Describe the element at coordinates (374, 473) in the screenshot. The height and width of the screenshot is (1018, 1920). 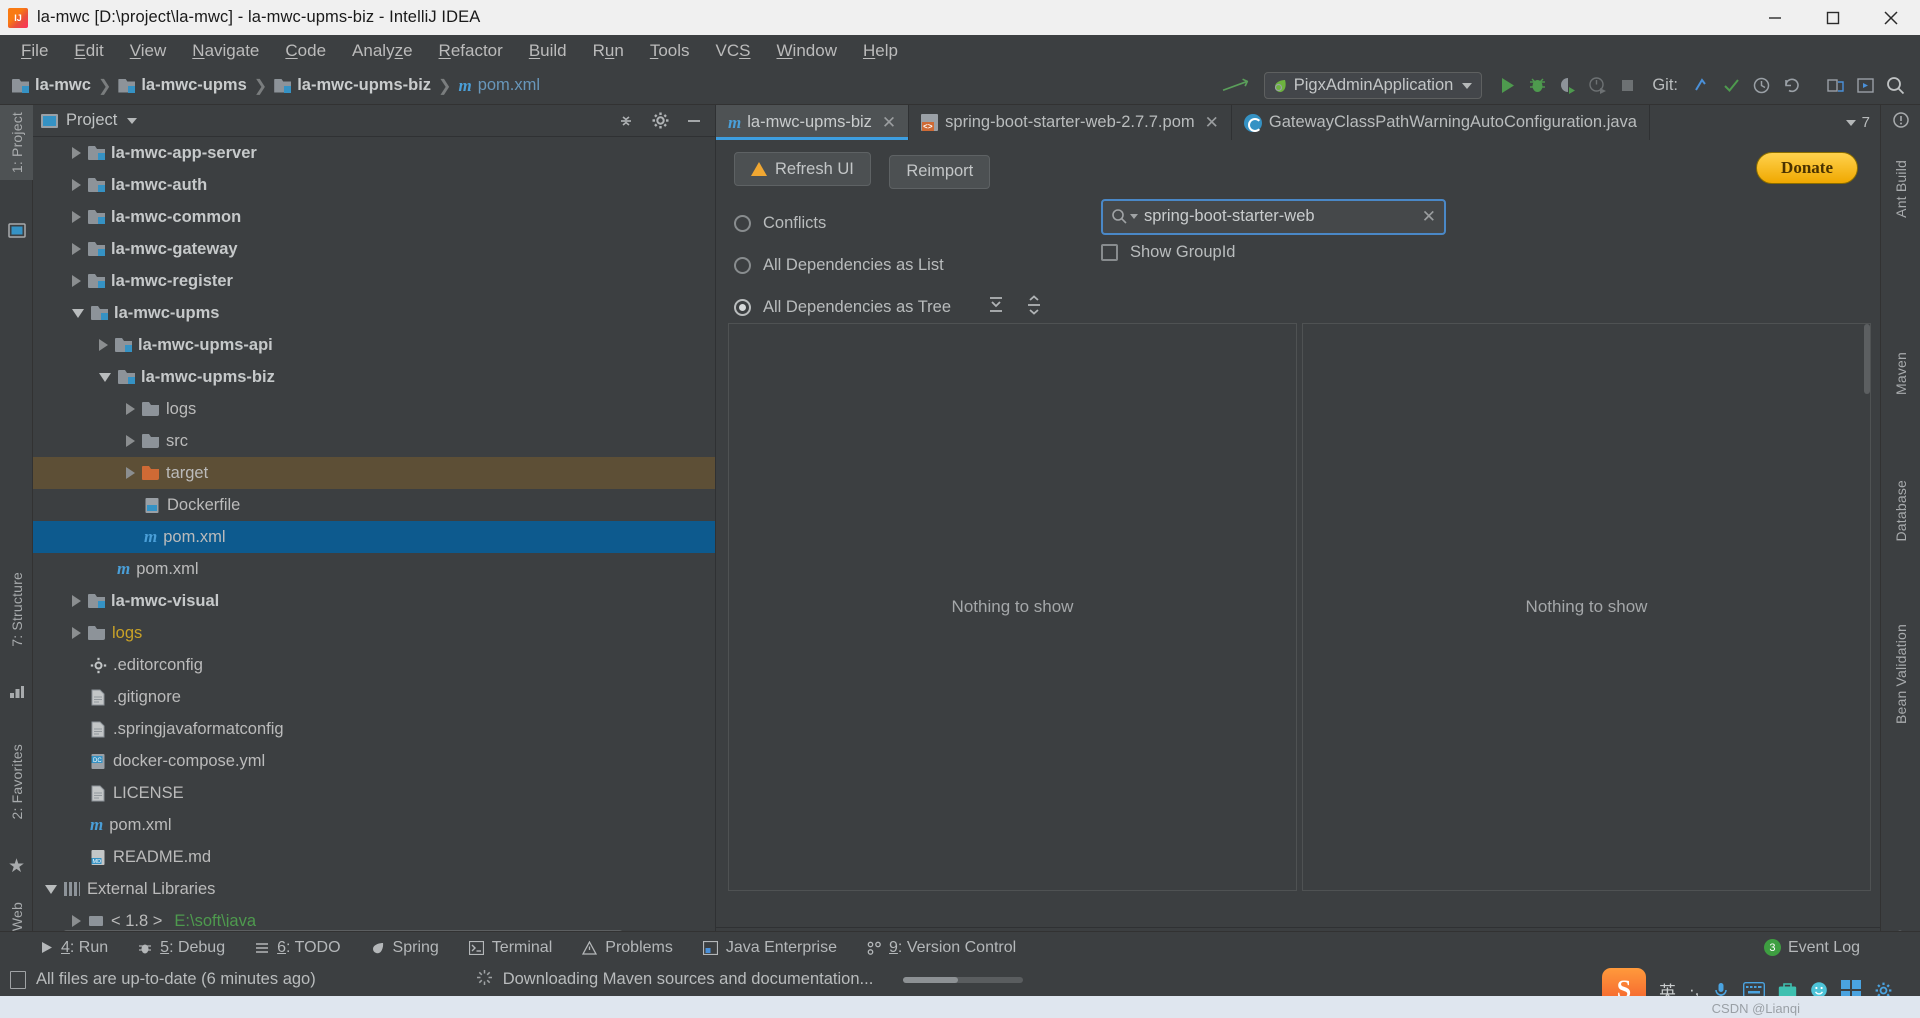
I see `tree-row: target` at that location.